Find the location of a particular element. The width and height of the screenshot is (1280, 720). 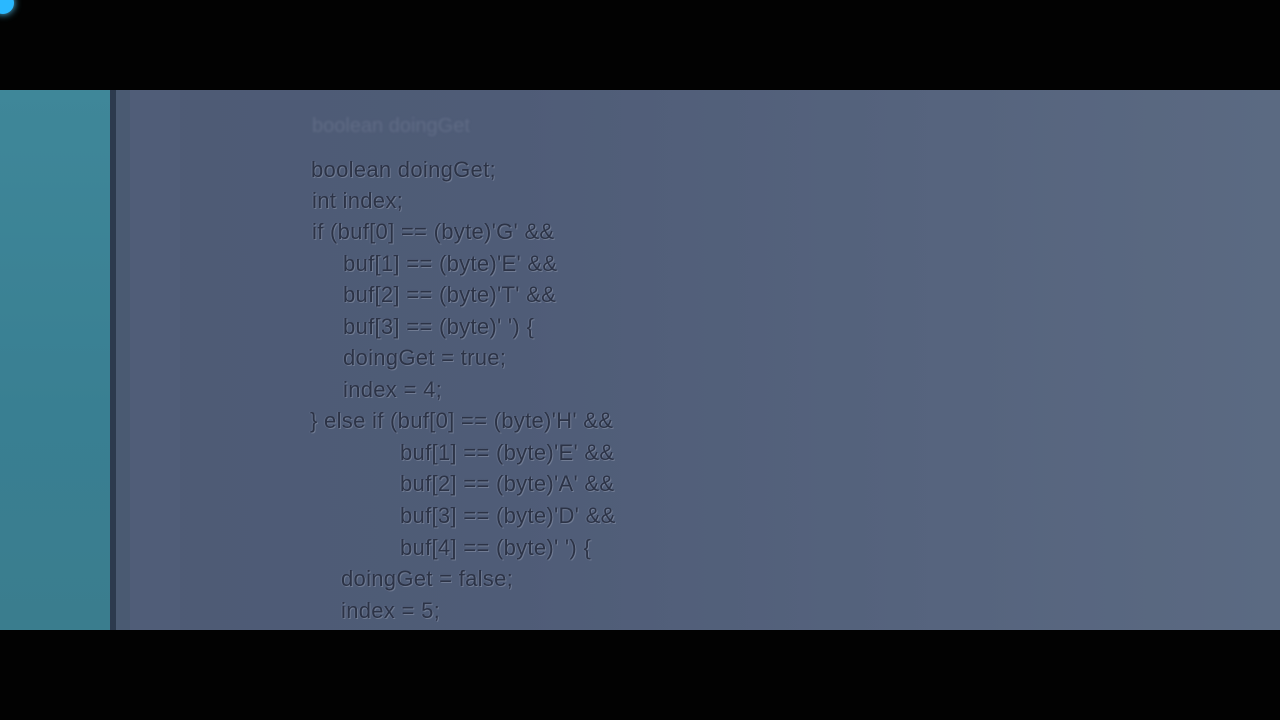

code-line: doingGet = false; is located at coordinates (427, 578).